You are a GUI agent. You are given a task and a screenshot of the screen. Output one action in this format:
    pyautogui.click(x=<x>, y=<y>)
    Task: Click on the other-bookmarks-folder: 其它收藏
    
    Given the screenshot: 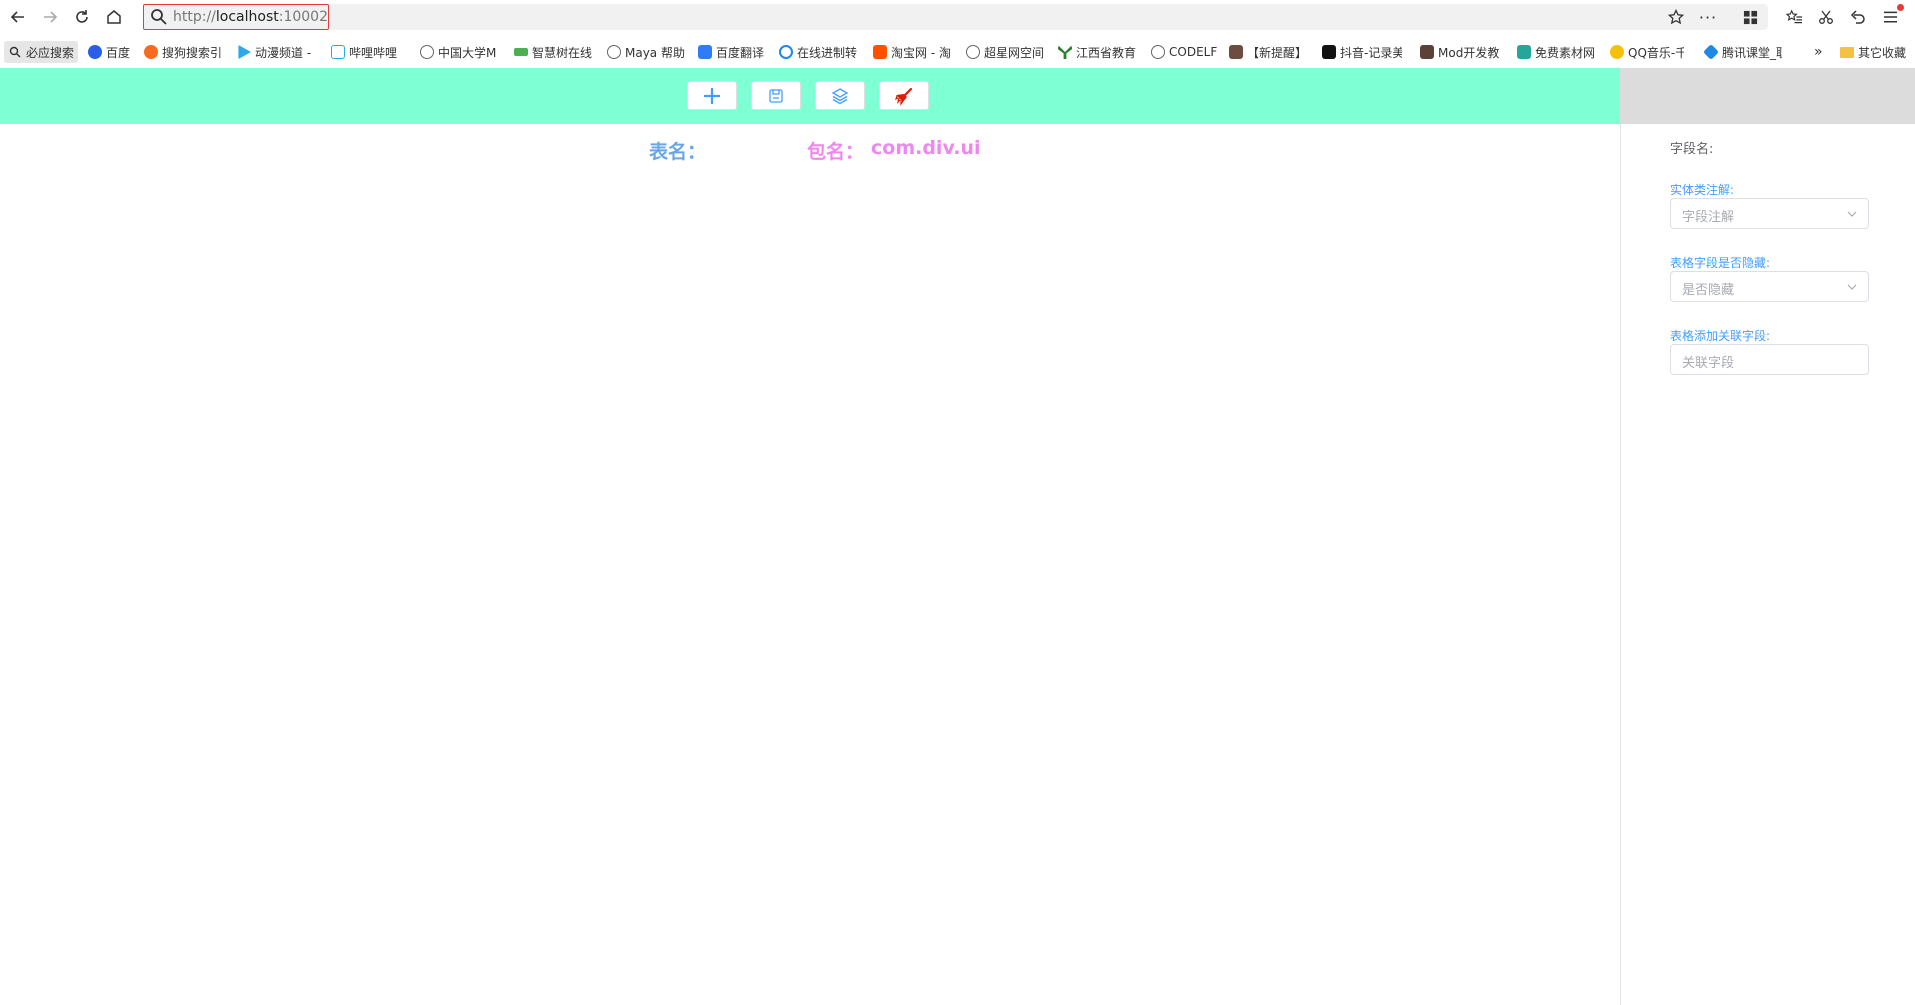 What is the action you would take?
    pyautogui.click(x=1873, y=52)
    